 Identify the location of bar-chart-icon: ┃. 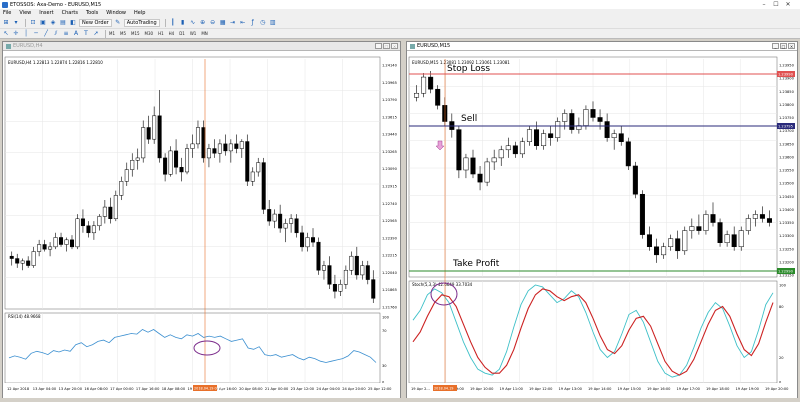
(173, 23).